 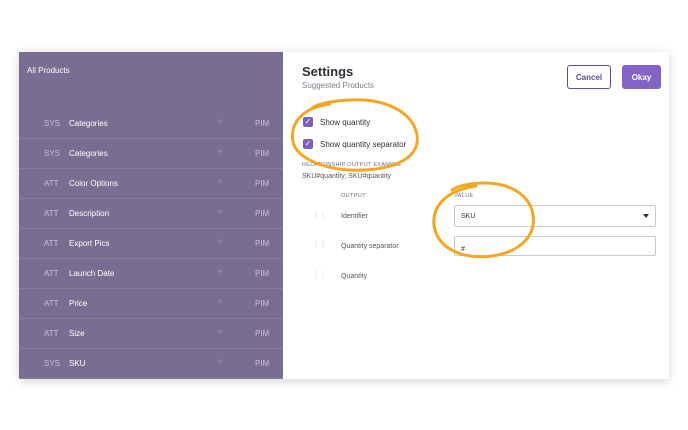 What do you see at coordinates (78, 303) in the screenshot?
I see `row-name: Price` at bounding box center [78, 303].